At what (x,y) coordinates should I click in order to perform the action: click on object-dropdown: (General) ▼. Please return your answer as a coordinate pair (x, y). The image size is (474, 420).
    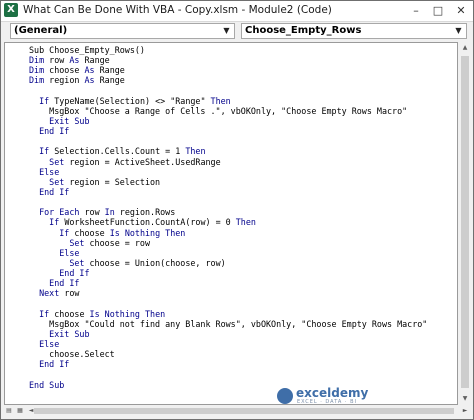
    Looking at the image, I should click on (122, 31).